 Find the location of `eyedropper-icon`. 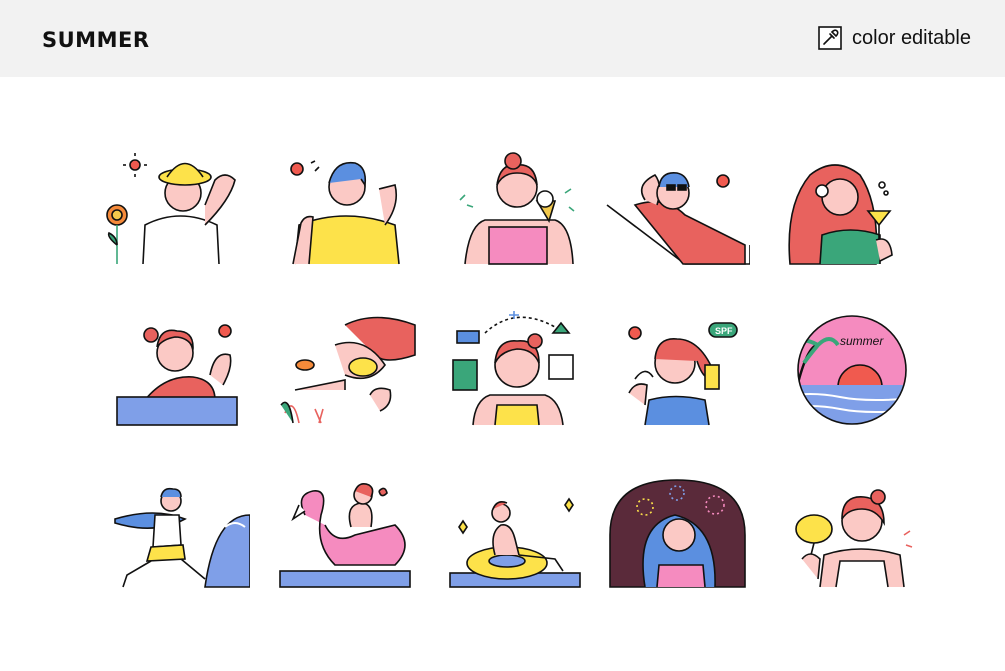

eyedropper-icon is located at coordinates (830, 38).